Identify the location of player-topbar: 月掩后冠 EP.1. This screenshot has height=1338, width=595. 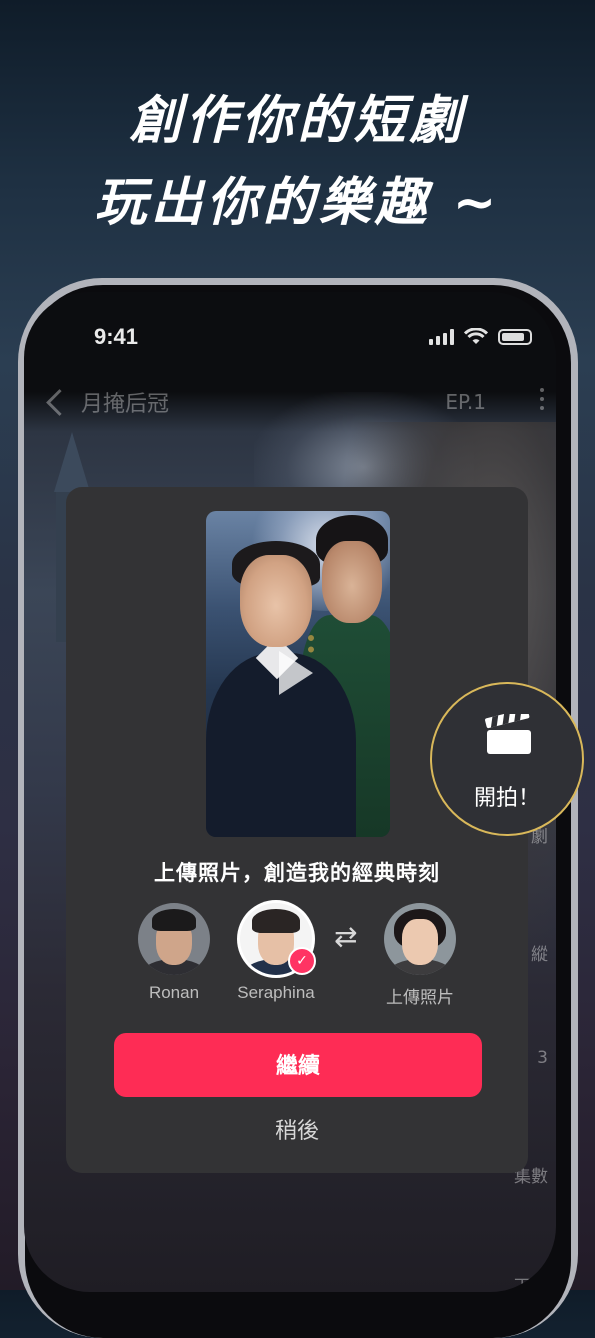
(300, 402).